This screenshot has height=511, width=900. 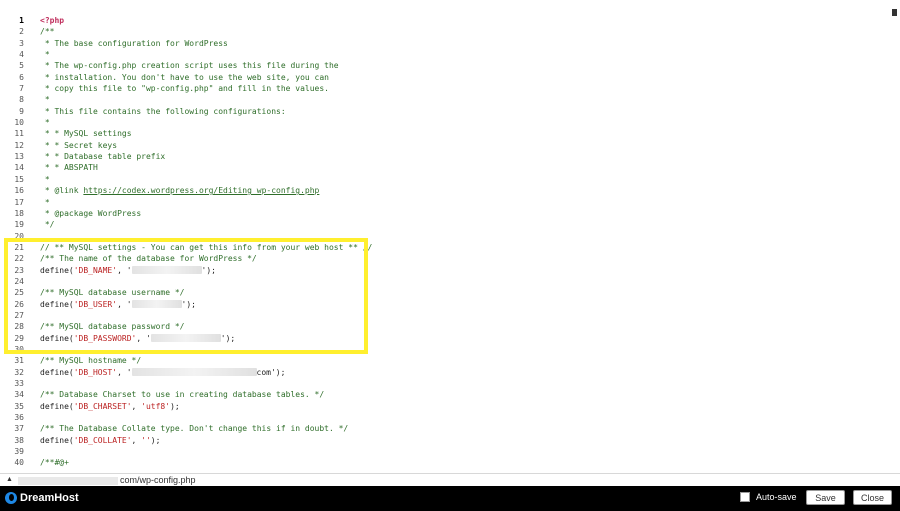 I want to click on code-token: ,, so click(x=136, y=440).